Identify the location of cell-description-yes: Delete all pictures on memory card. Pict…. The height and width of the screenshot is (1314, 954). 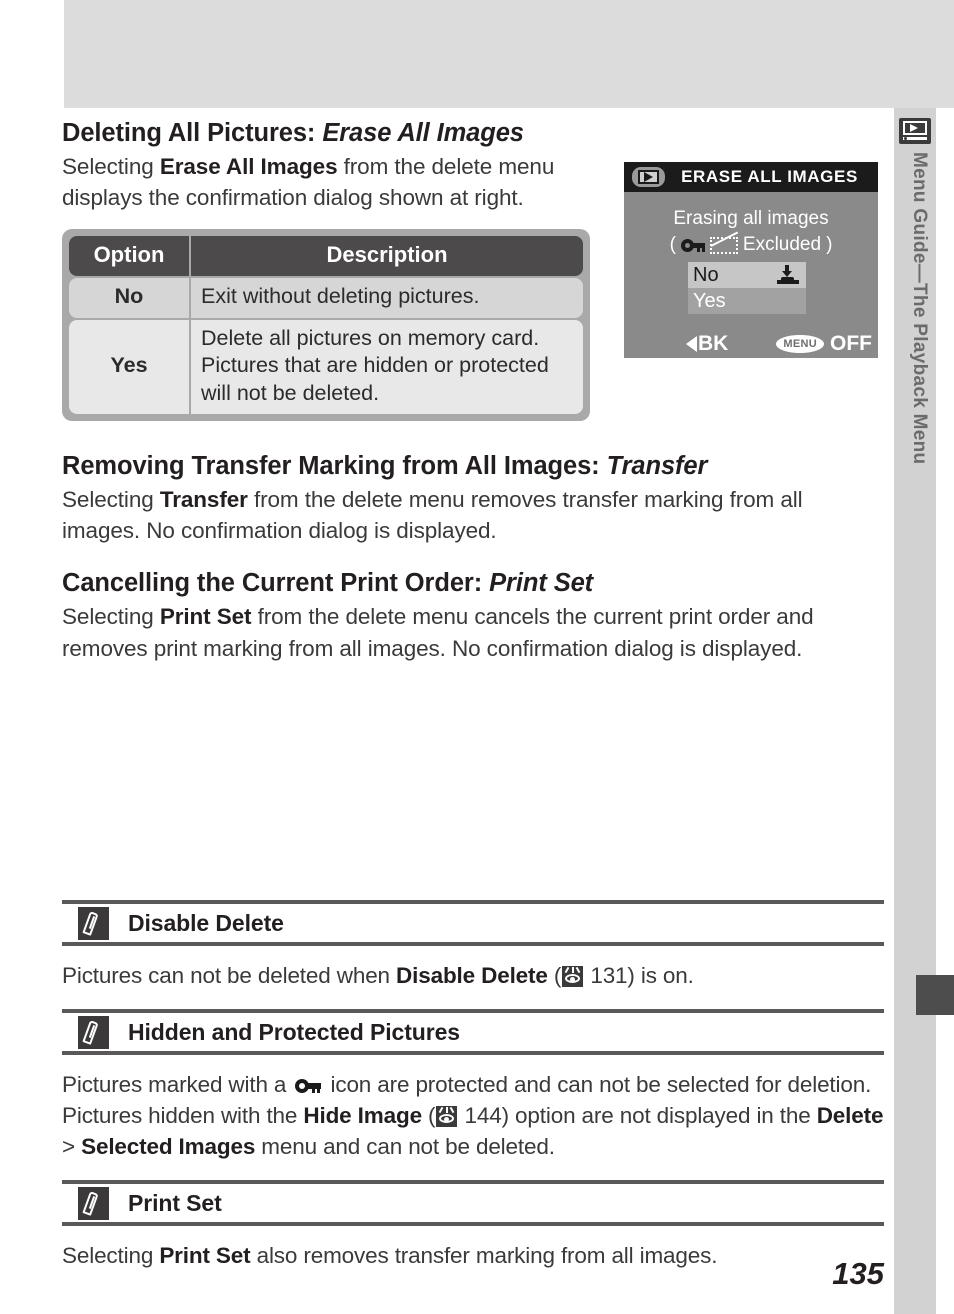
(387, 367).